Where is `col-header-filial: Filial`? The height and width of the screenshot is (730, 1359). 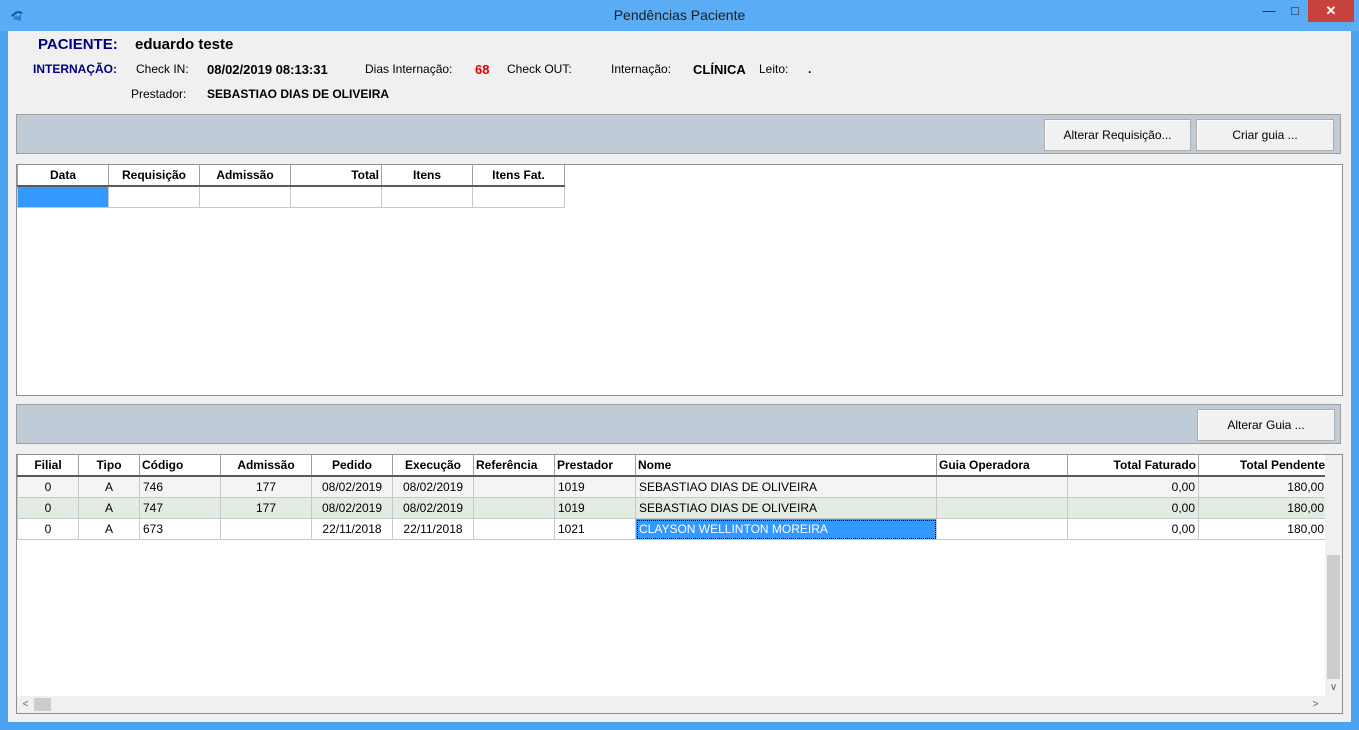 col-header-filial: Filial is located at coordinates (48, 466).